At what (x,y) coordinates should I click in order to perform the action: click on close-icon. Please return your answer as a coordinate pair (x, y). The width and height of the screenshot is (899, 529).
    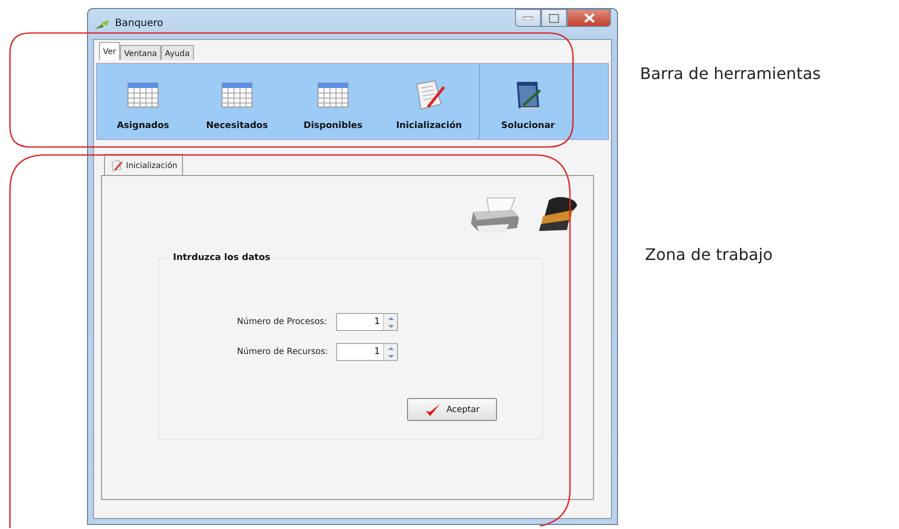
    Looking at the image, I should click on (589, 18).